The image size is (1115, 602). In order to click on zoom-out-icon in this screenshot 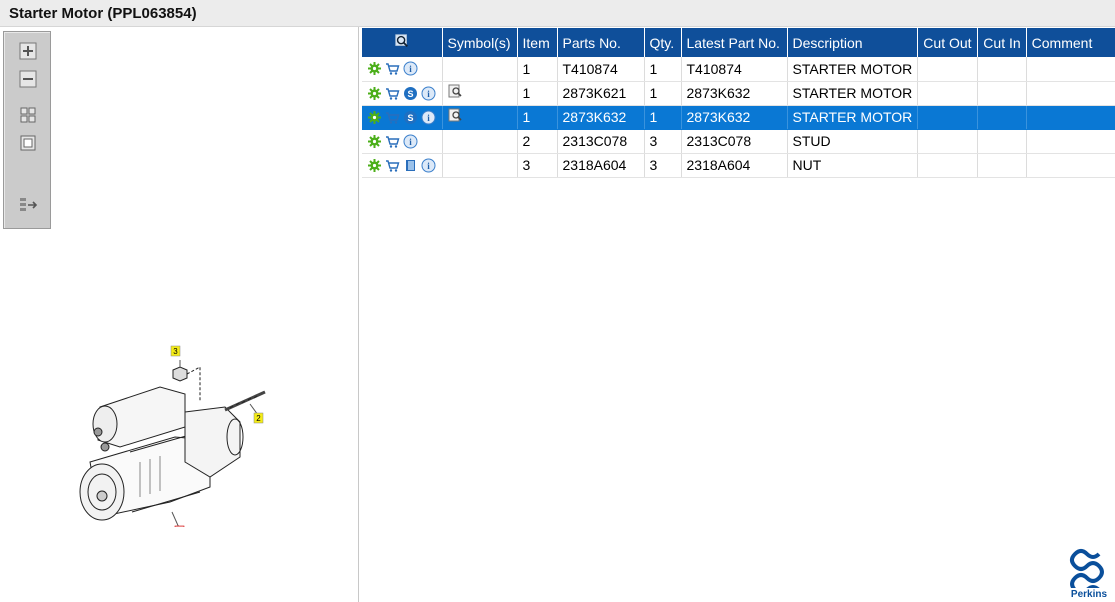, I will do `click(28, 79)`.